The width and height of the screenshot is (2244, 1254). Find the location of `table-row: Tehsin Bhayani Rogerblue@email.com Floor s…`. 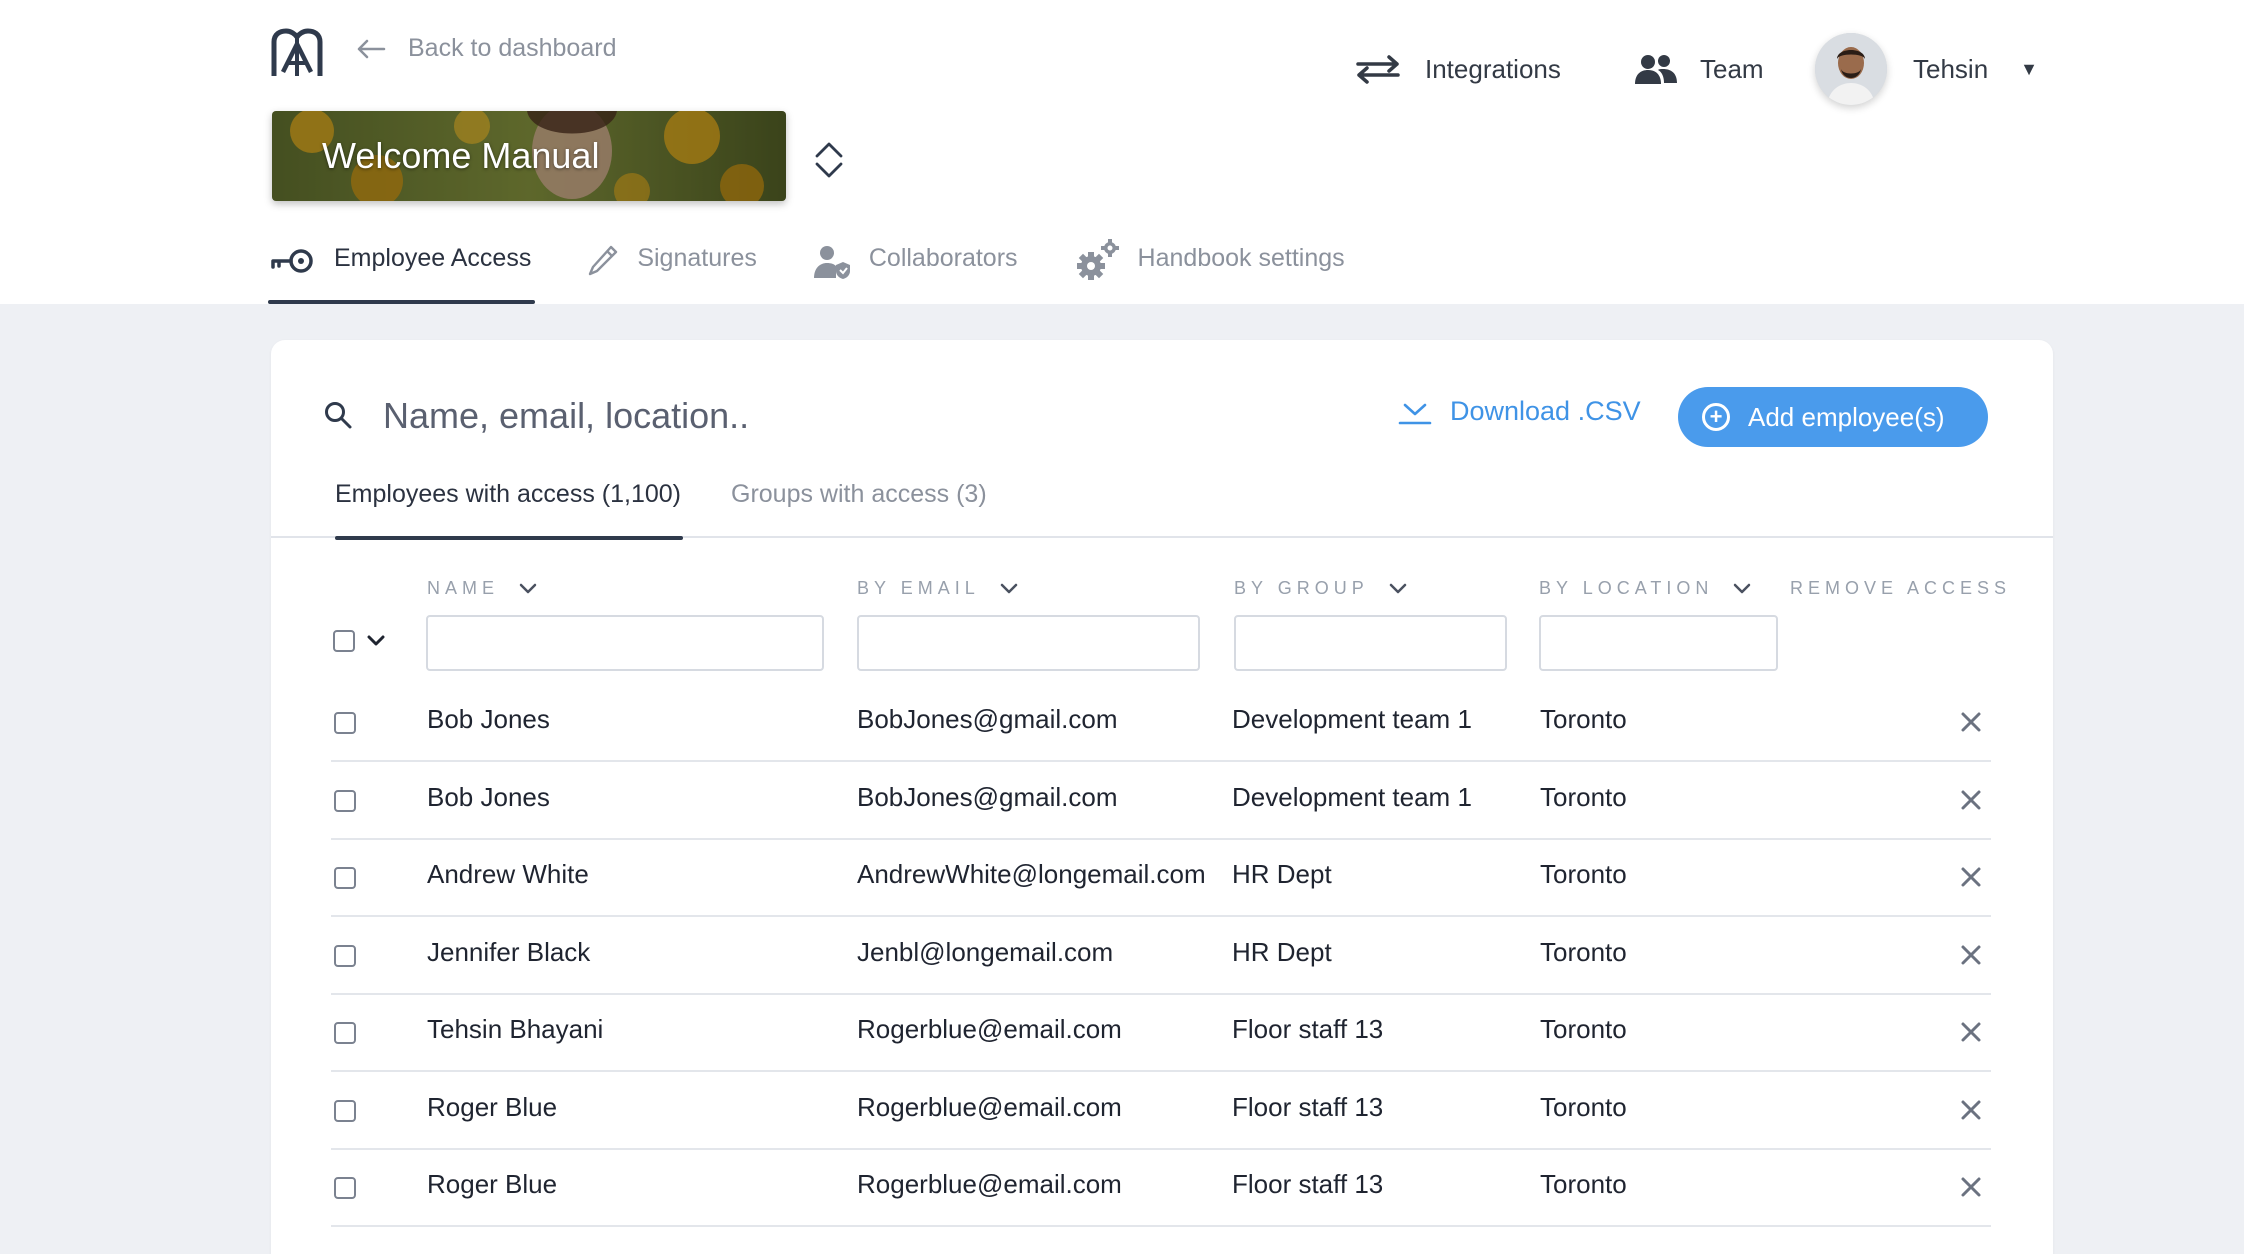

table-row: Tehsin Bhayani Rogerblue@email.com Floor s… is located at coordinates (1161, 1034).